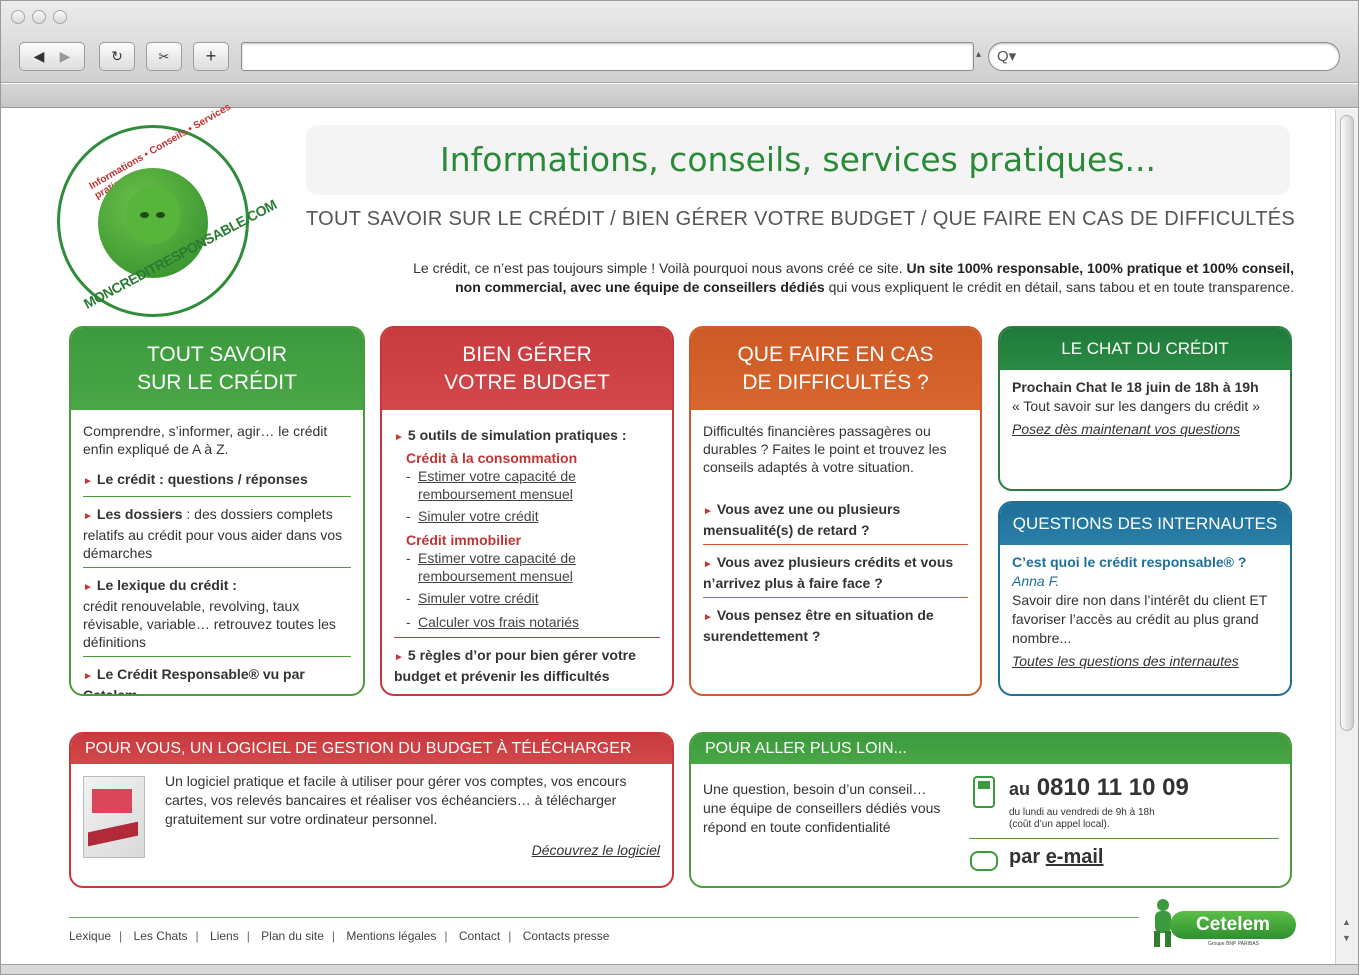 This screenshot has height=975, width=1359. What do you see at coordinates (1164, 56) in the screenshot?
I see `search-field: Q▾` at bounding box center [1164, 56].